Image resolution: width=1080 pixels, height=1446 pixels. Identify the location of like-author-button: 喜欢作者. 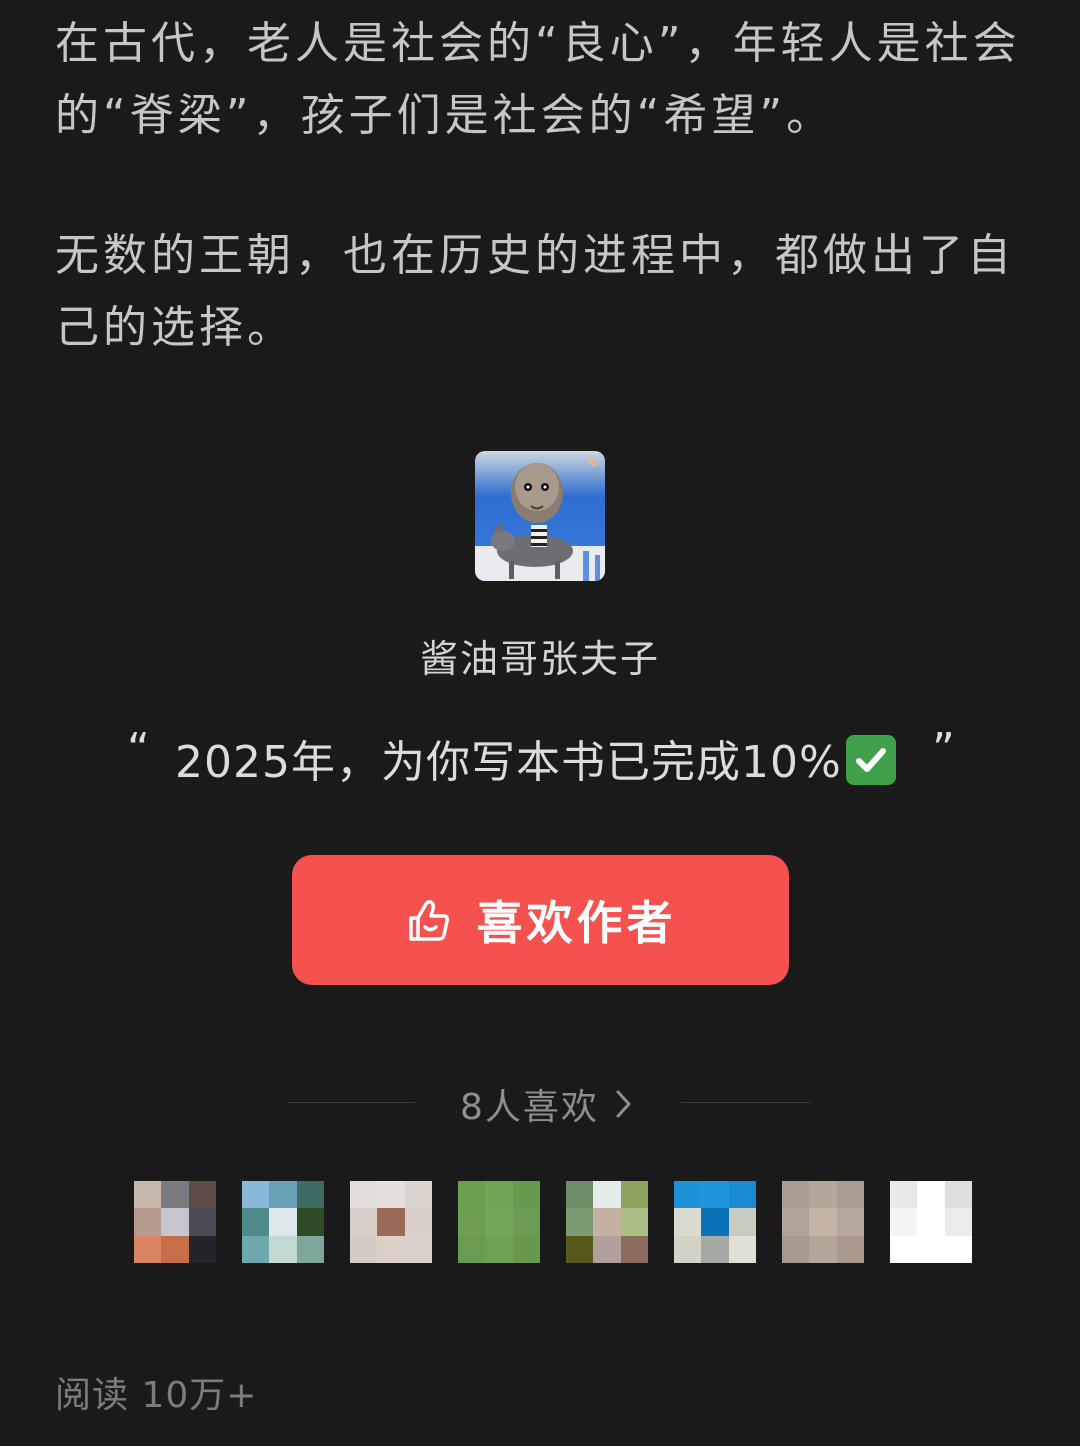
(540, 920).